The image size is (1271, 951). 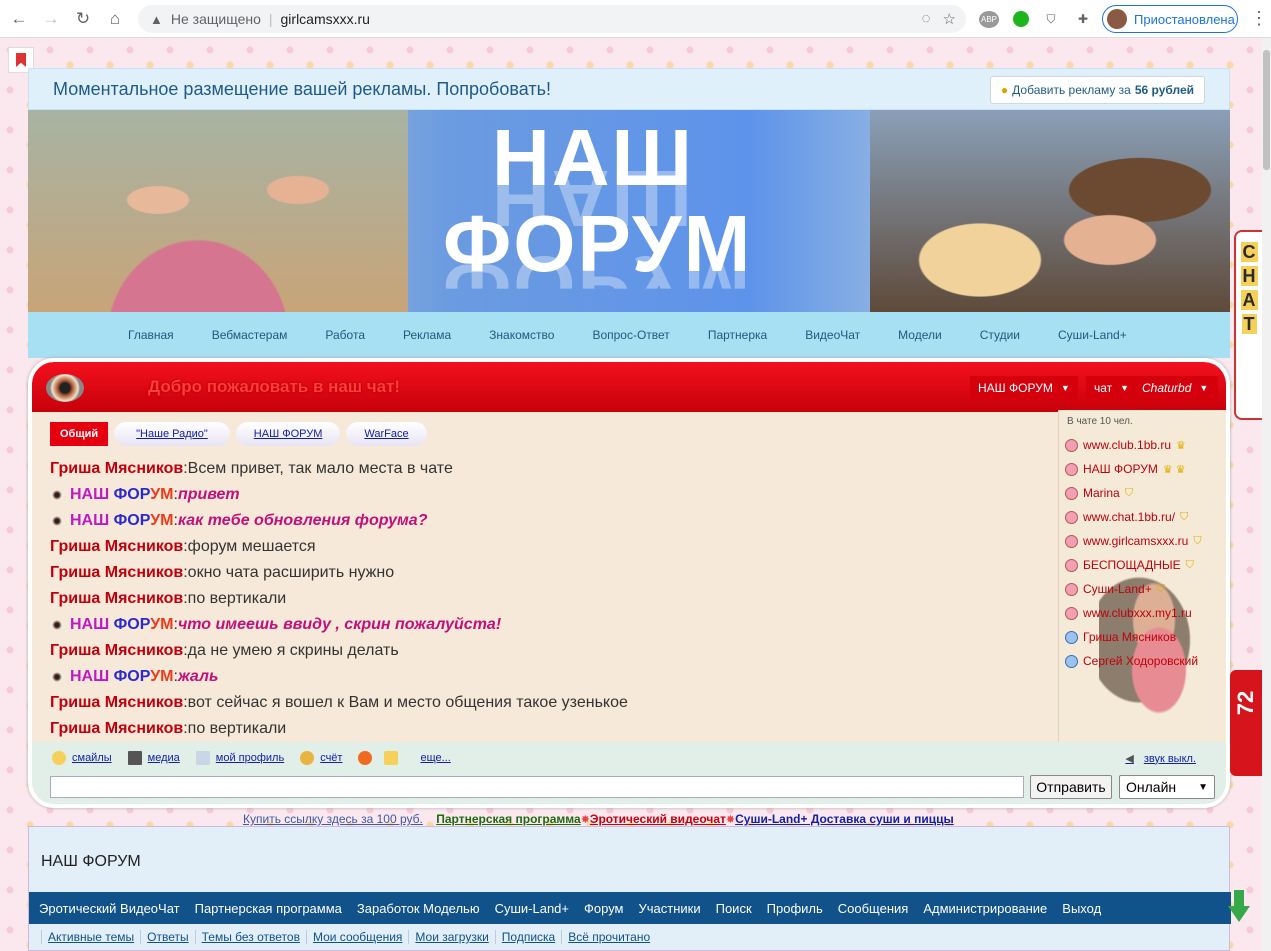 I want to click on media-button: медиа, so click(x=153, y=758).